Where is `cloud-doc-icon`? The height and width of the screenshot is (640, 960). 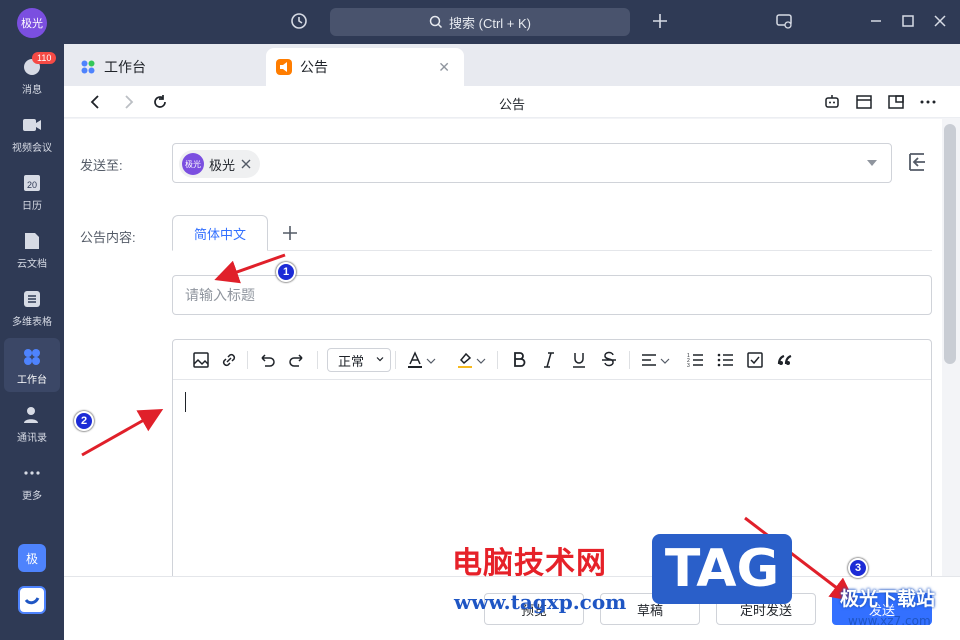
cloud-doc-icon is located at coordinates (32, 241).